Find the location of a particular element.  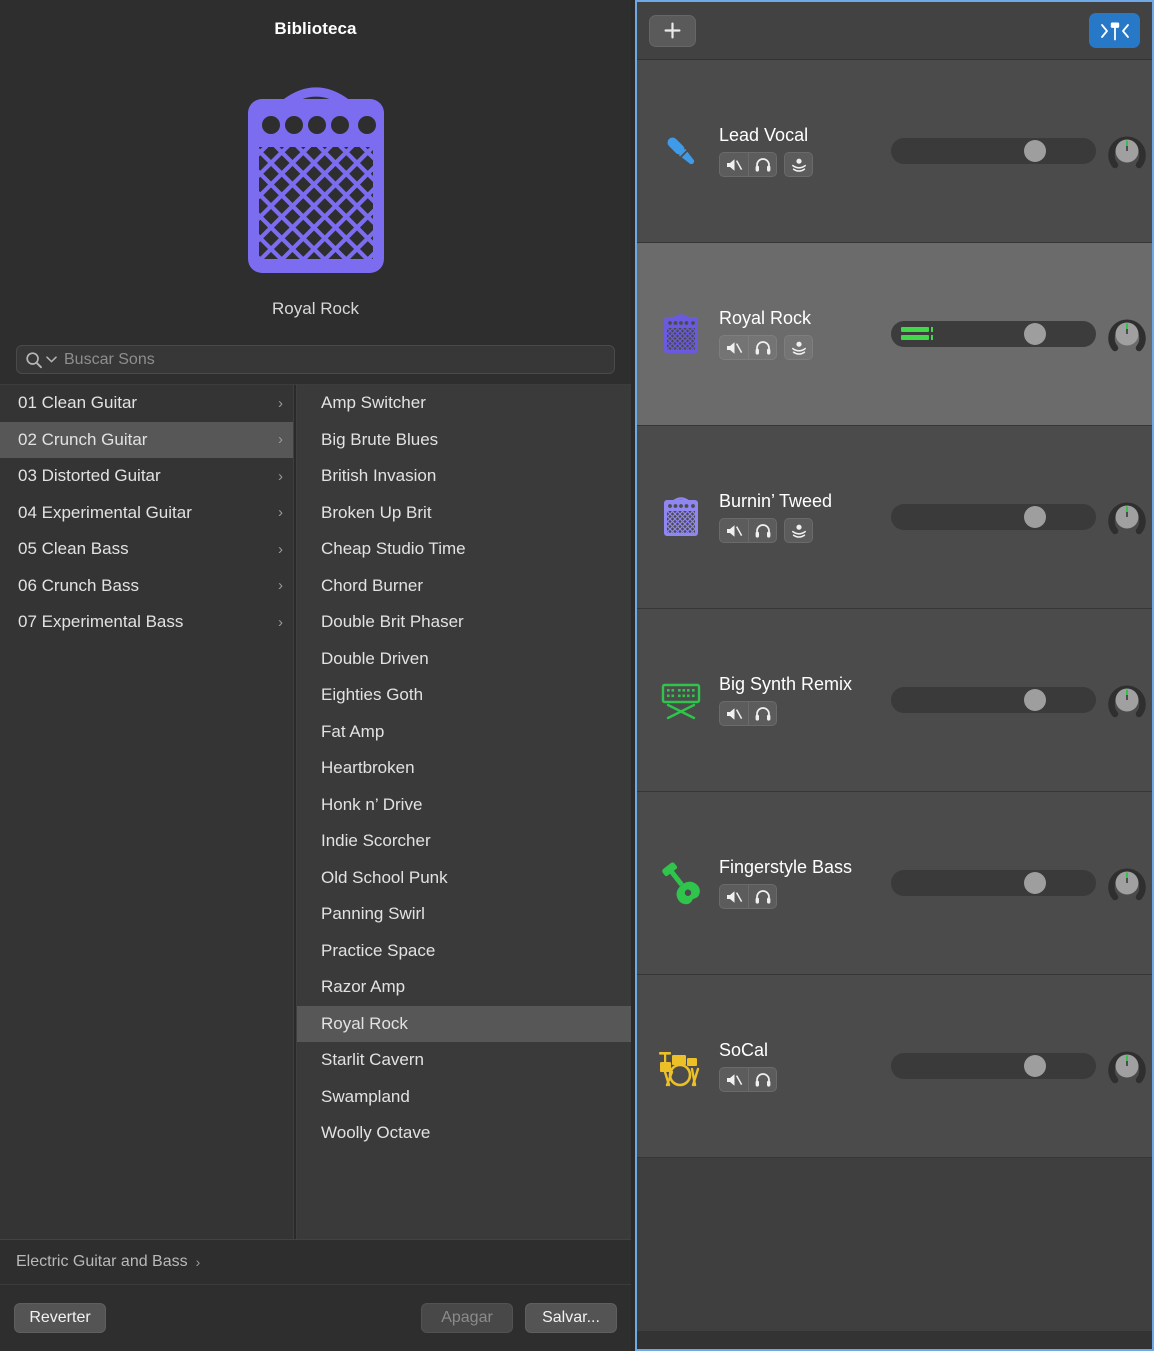

preset-row: Amp Switcher is located at coordinates (464, 403).